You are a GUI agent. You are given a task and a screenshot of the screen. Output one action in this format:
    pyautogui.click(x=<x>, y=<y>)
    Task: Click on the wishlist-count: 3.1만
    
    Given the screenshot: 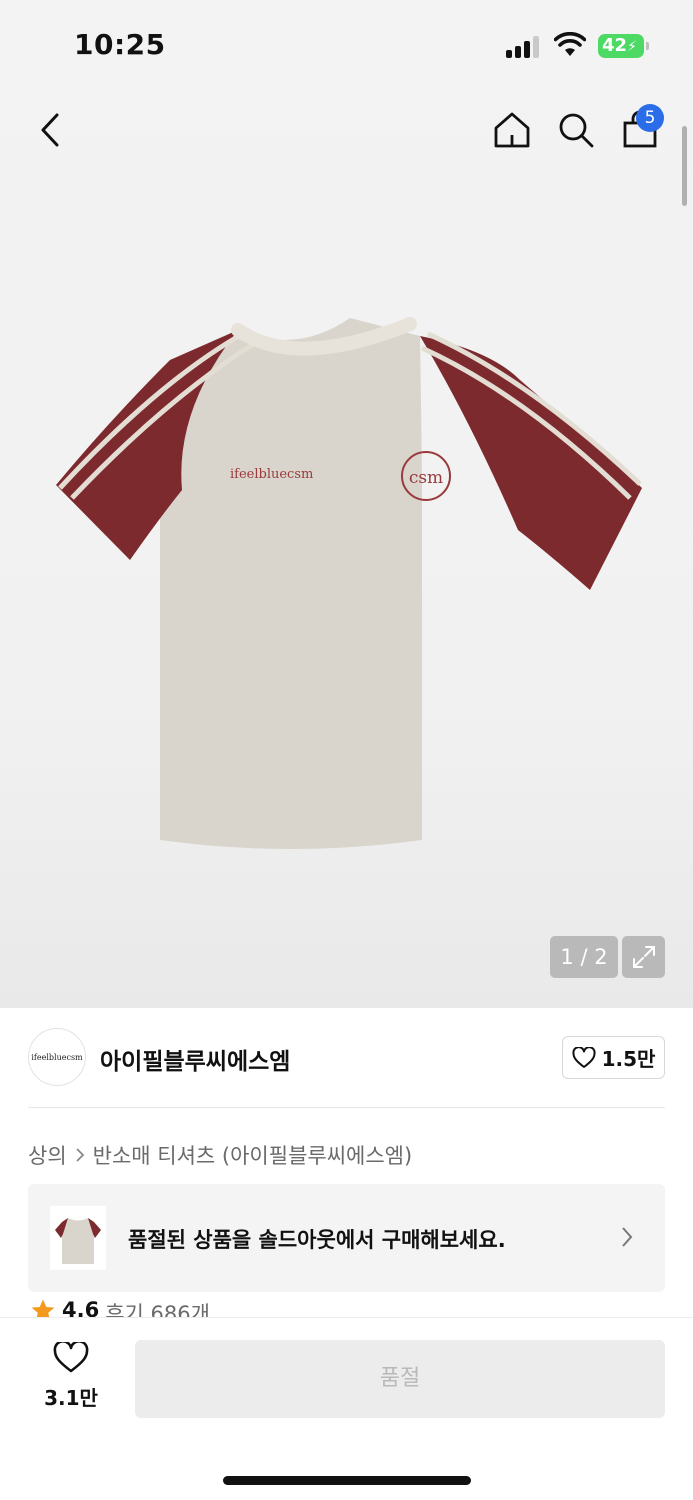 What is the action you would take?
    pyautogui.click(x=71, y=1398)
    